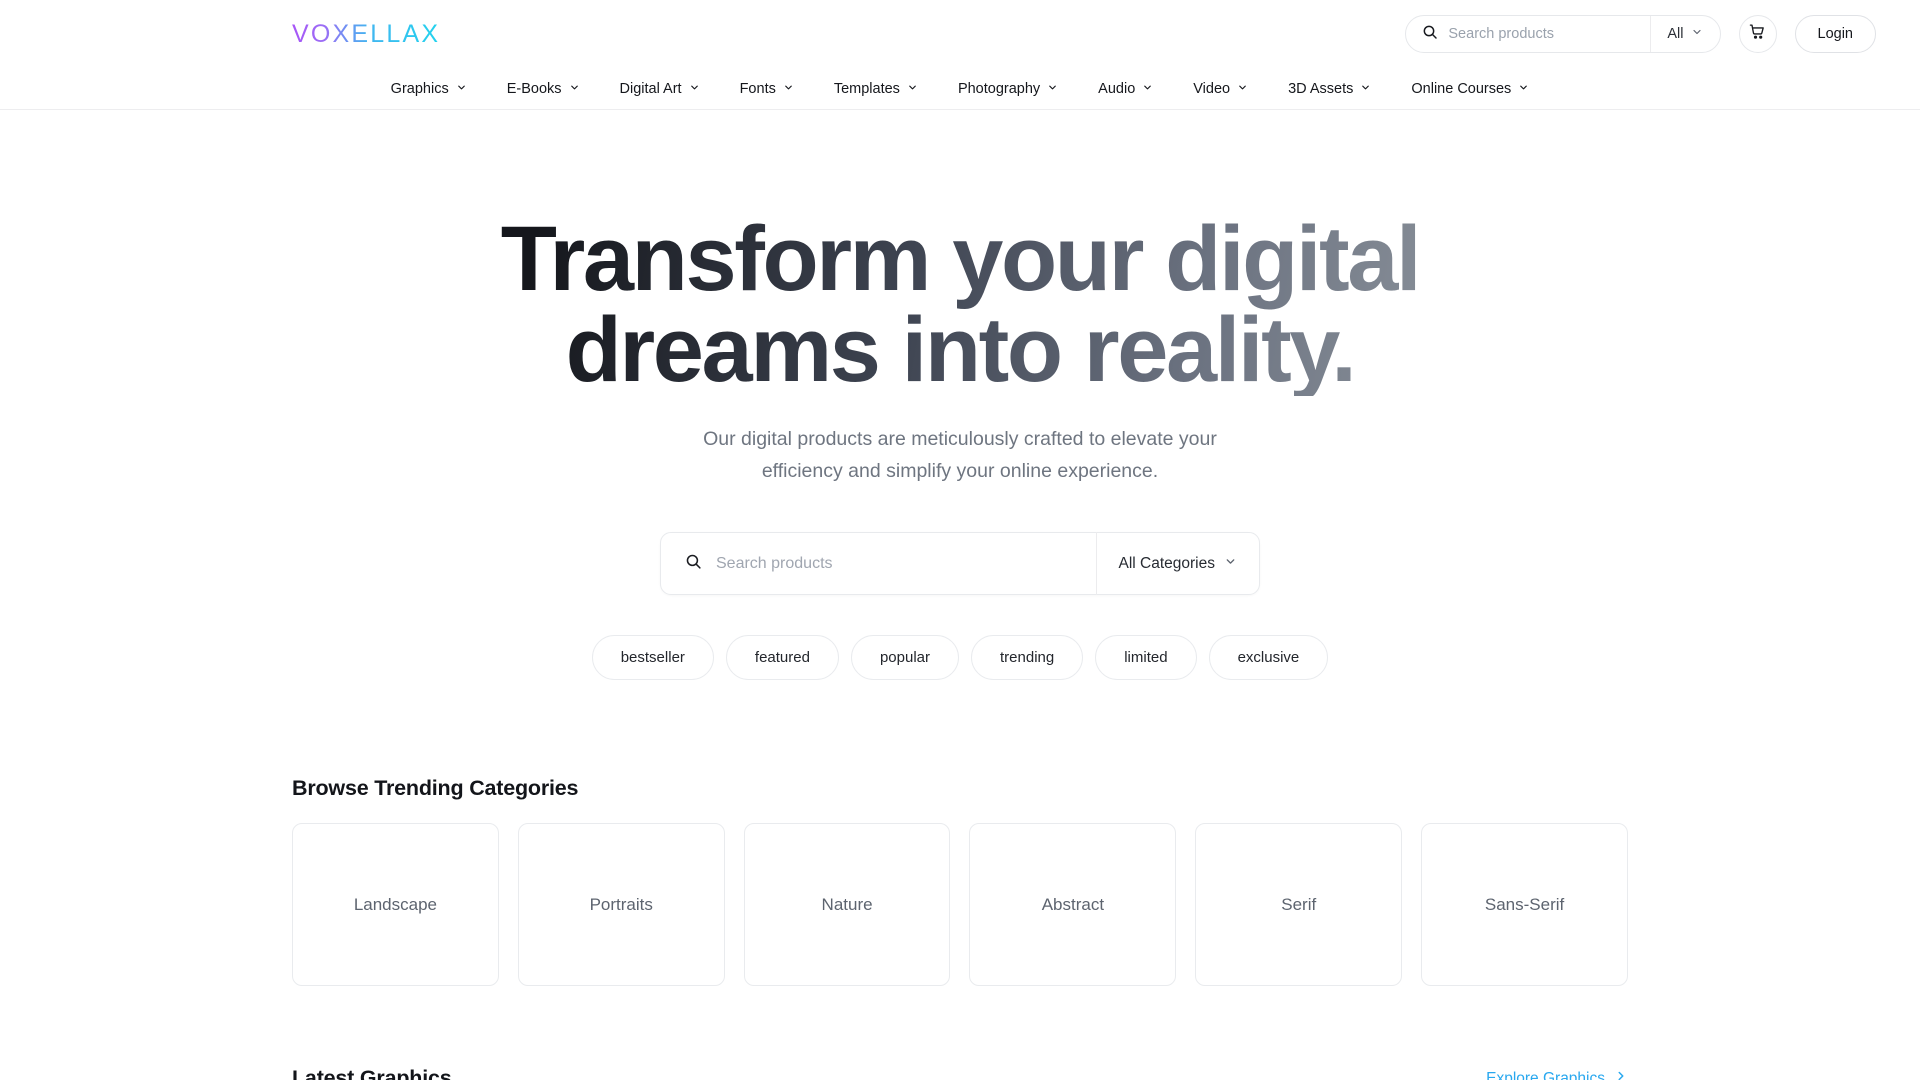  What do you see at coordinates (1524, 905) in the screenshot?
I see `category-card-sans-serif: Sans-Serif` at bounding box center [1524, 905].